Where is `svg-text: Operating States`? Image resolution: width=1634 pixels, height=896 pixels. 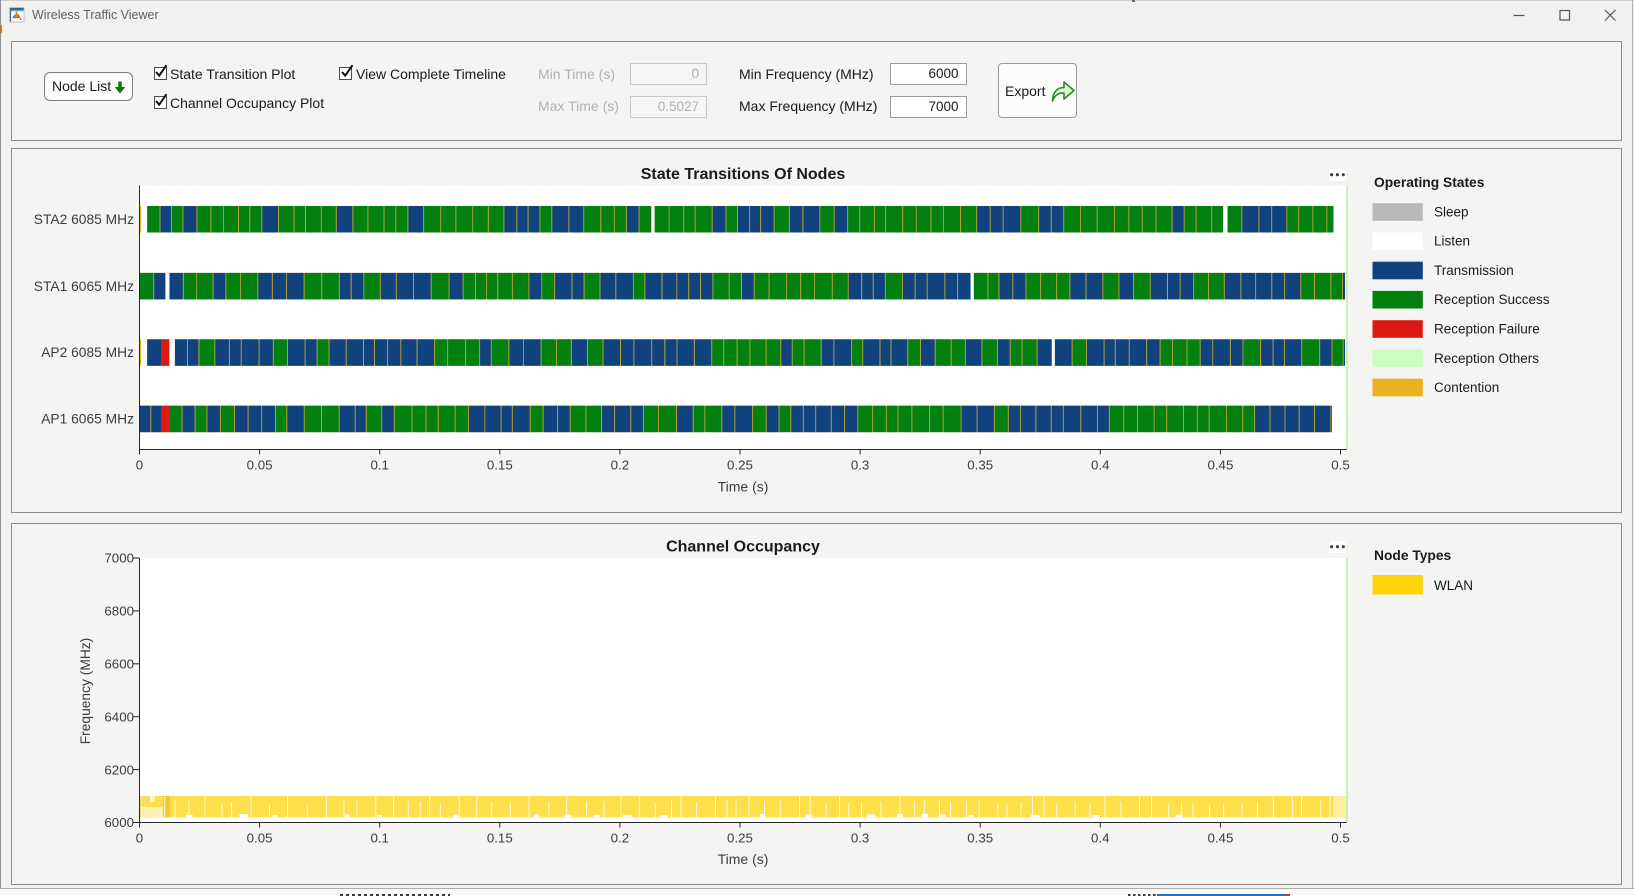 svg-text: Operating States is located at coordinates (1429, 182).